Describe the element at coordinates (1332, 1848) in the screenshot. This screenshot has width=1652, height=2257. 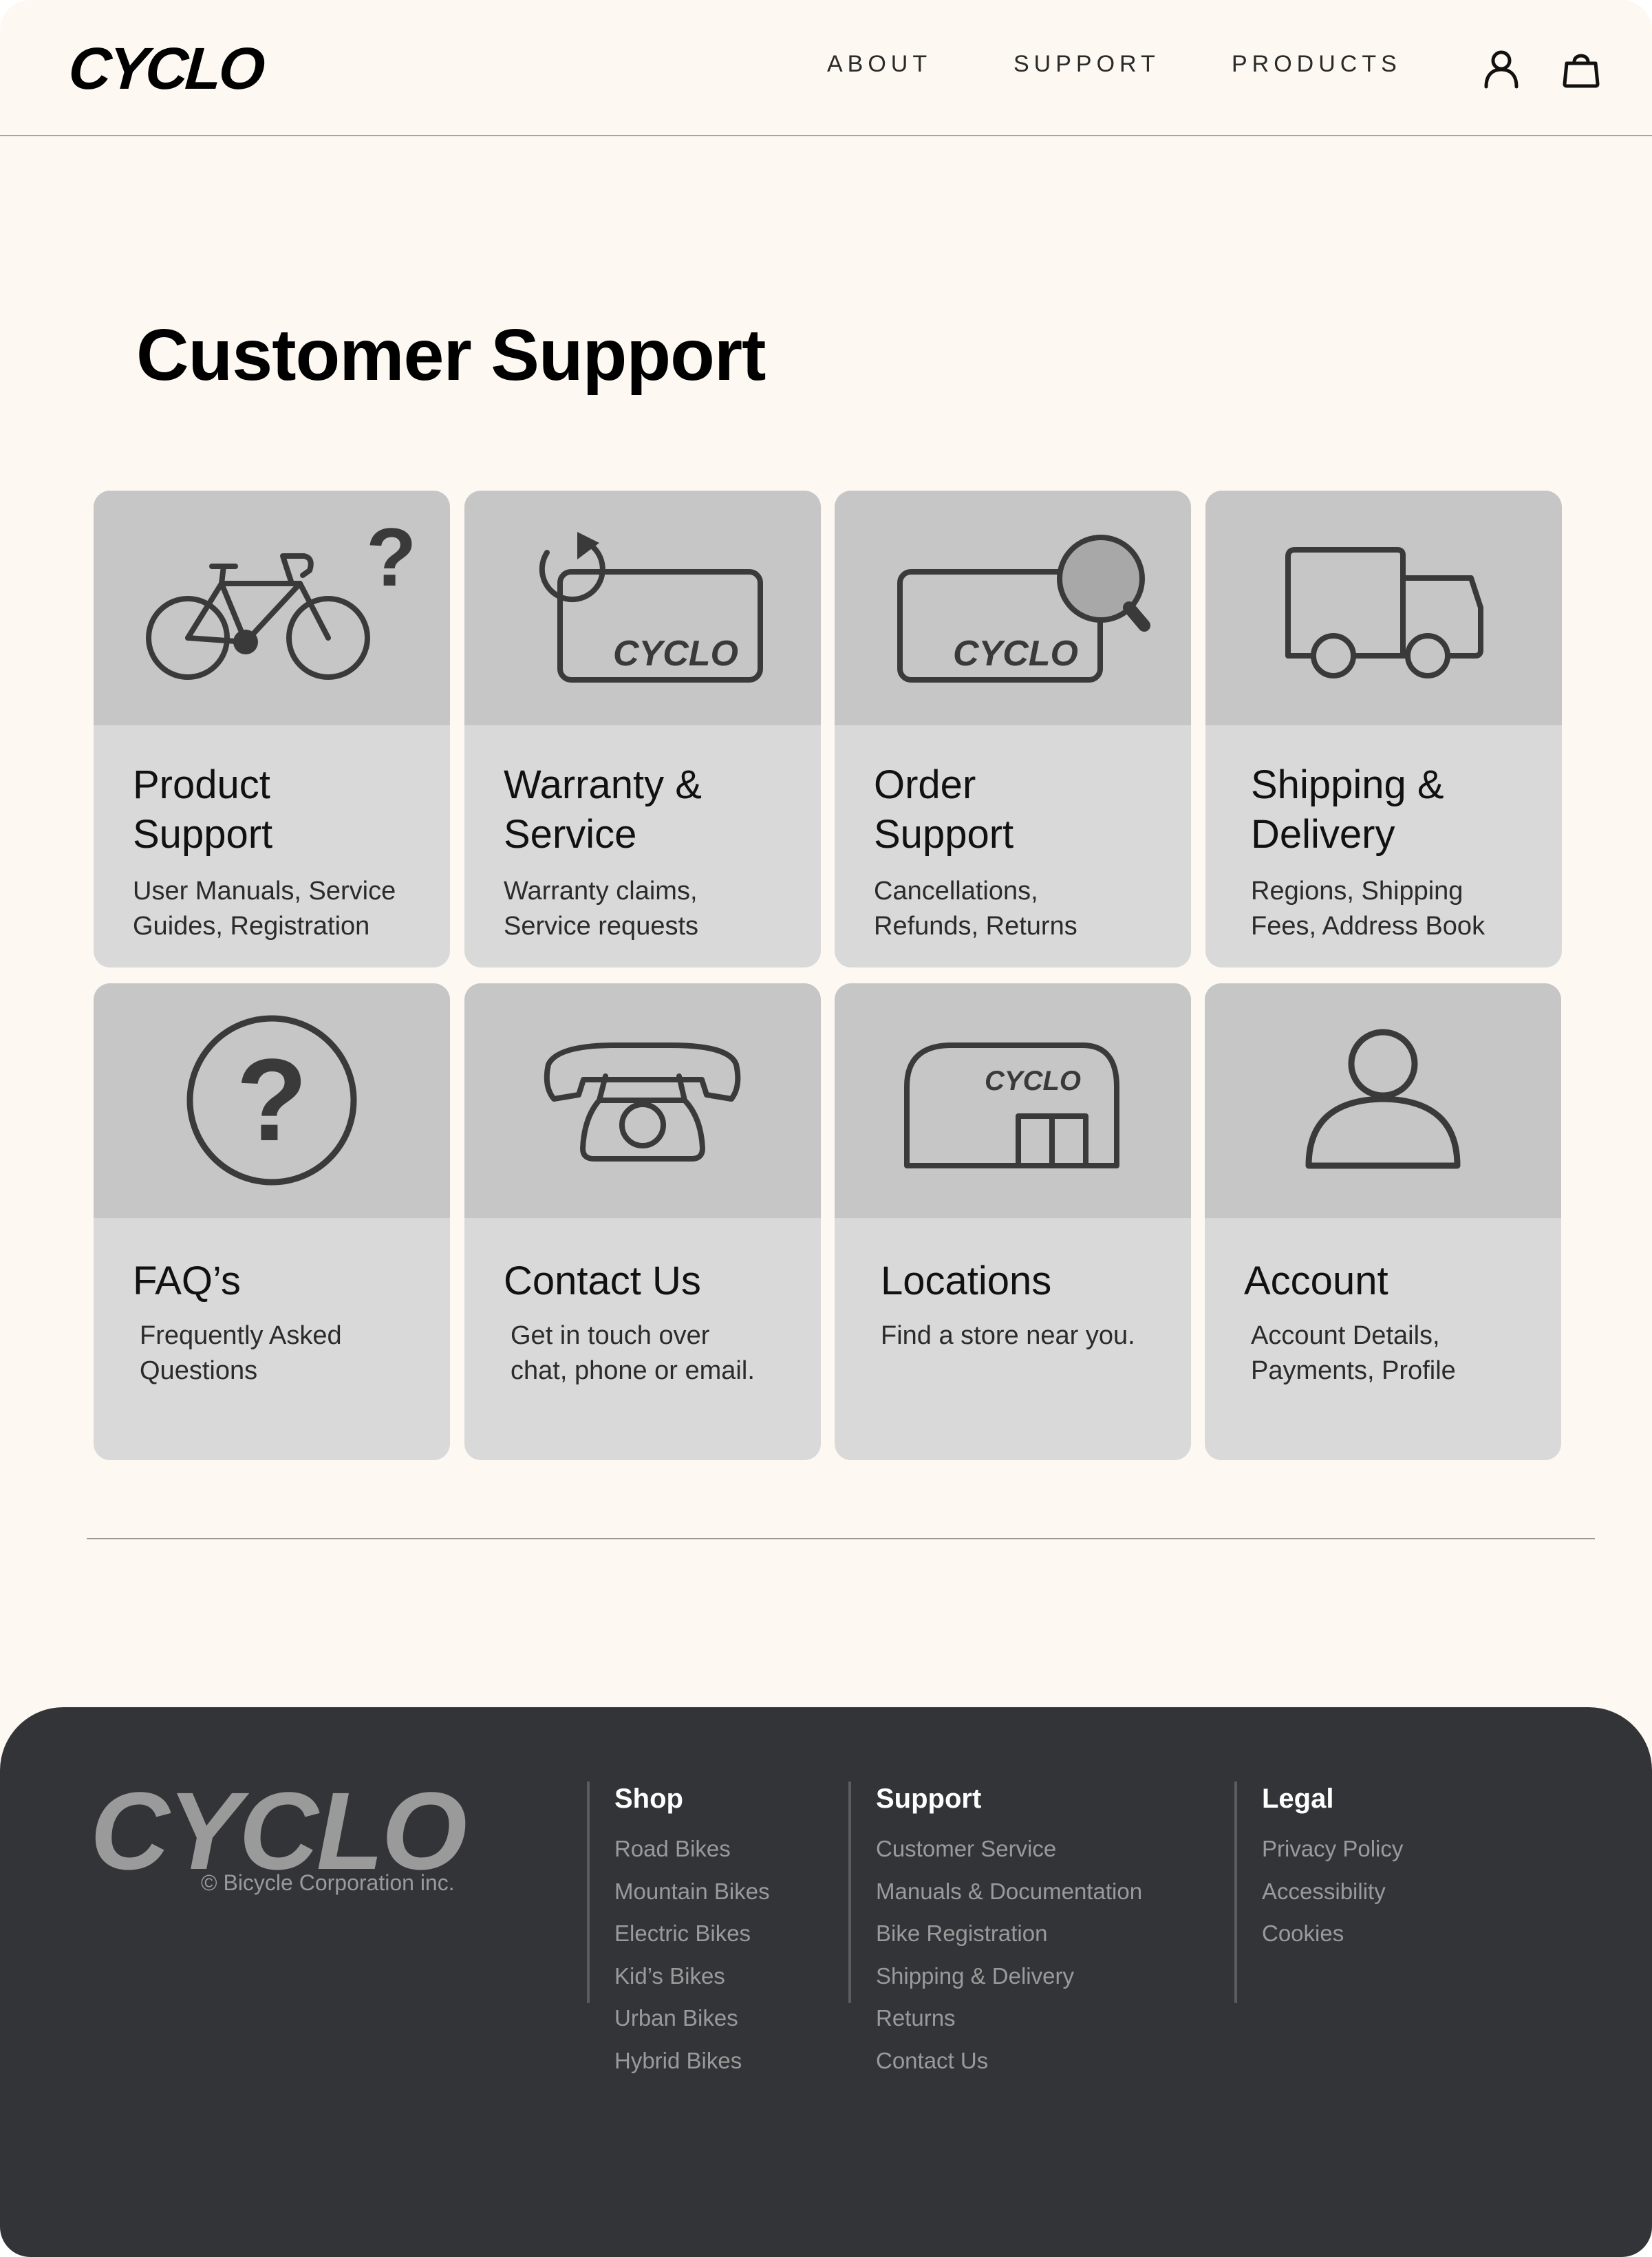
I see `footer-link: Privacy Policy` at that location.